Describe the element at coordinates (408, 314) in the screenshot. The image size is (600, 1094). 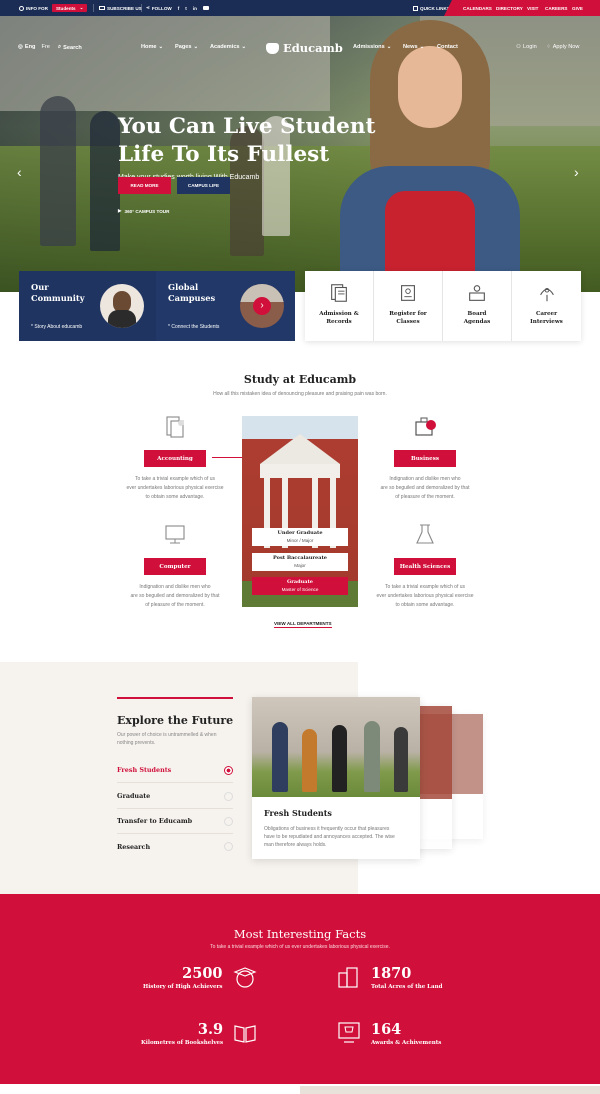
I see `ql-line: Register for` at that location.